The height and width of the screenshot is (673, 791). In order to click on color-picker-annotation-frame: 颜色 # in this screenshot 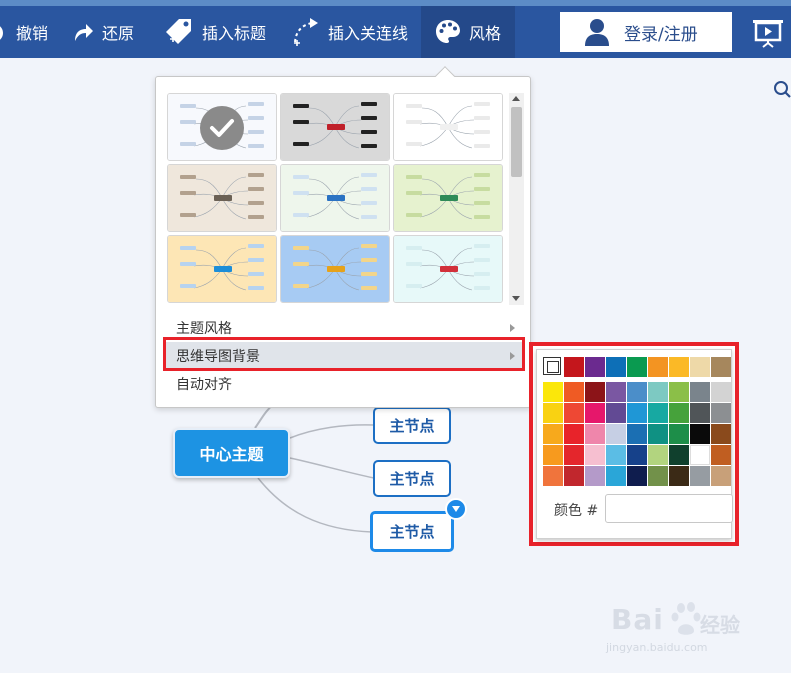, I will do `click(634, 444)`.